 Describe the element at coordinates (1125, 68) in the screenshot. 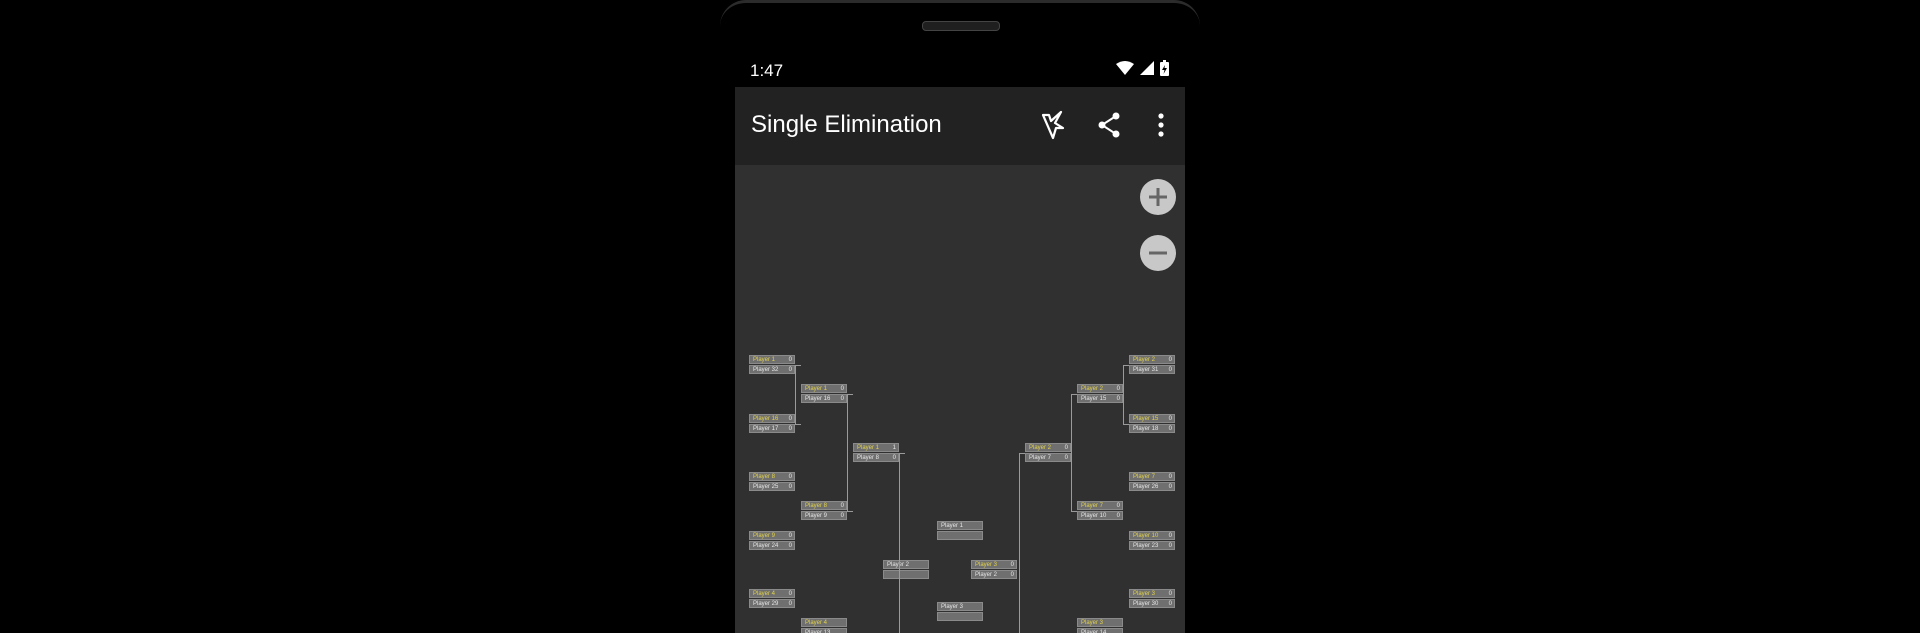

I see `wifi-icon` at that location.